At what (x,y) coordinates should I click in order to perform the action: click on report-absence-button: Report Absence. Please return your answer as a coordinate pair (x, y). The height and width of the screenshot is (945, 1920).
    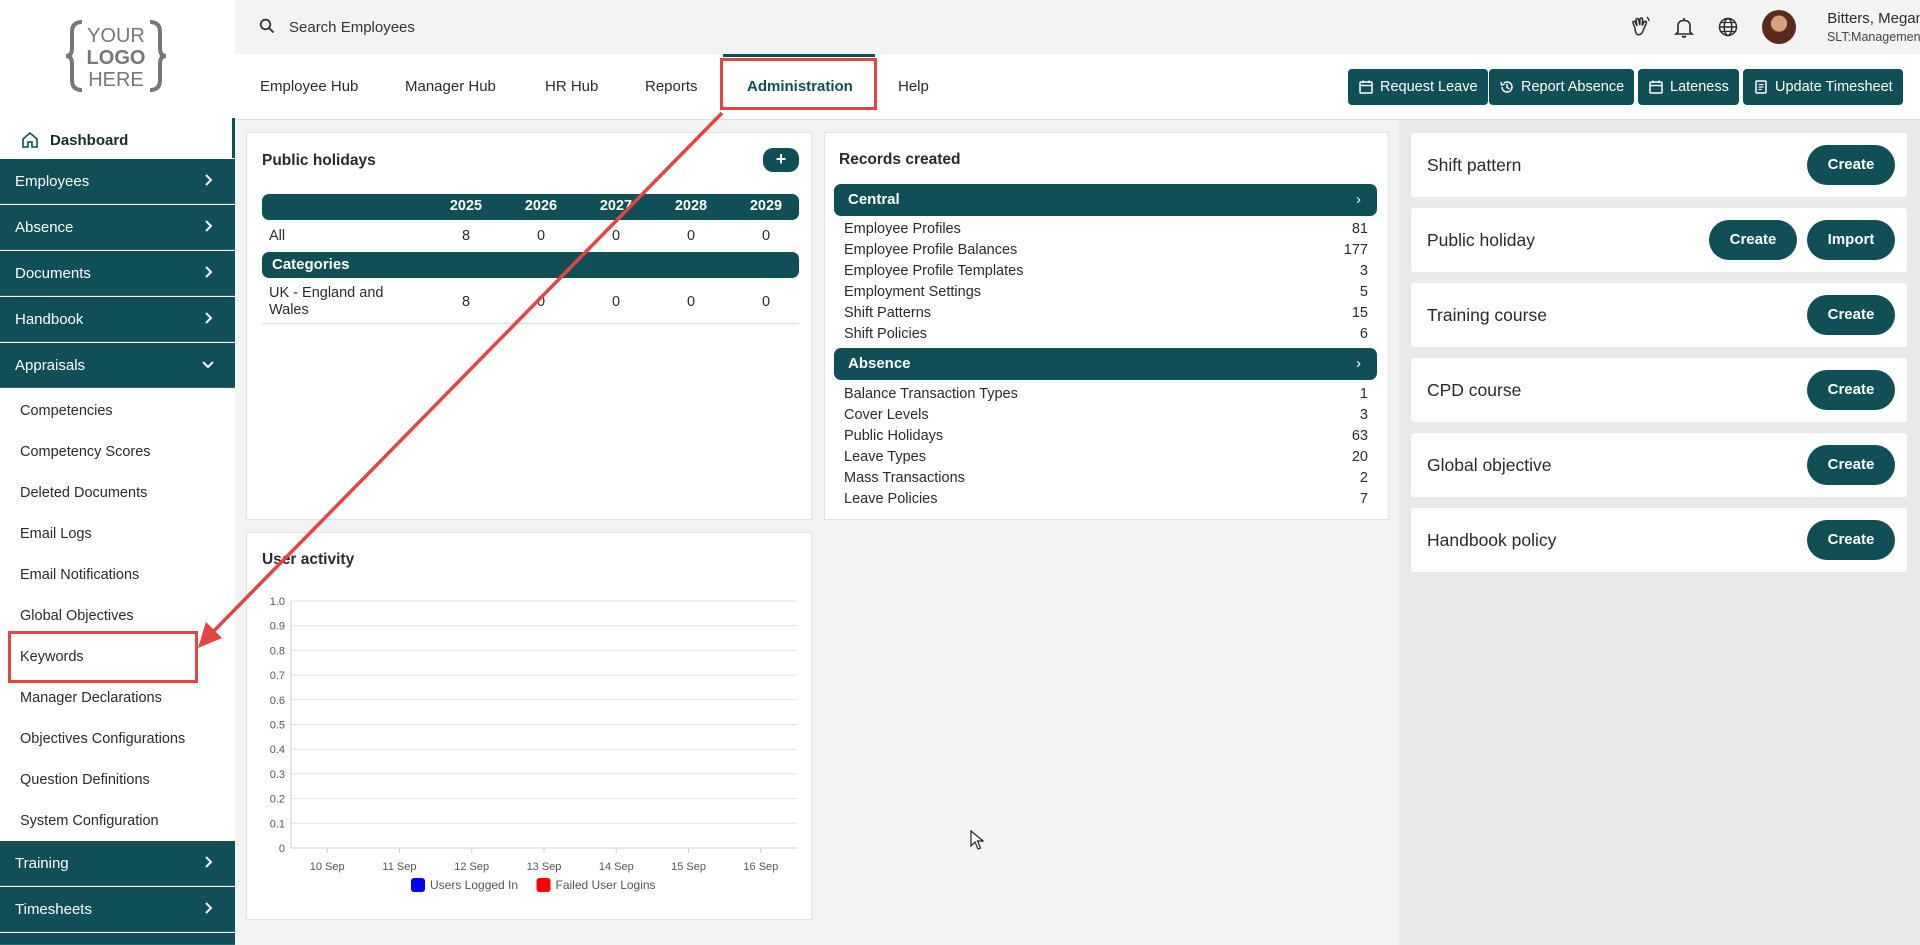
    Looking at the image, I should click on (1562, 87).